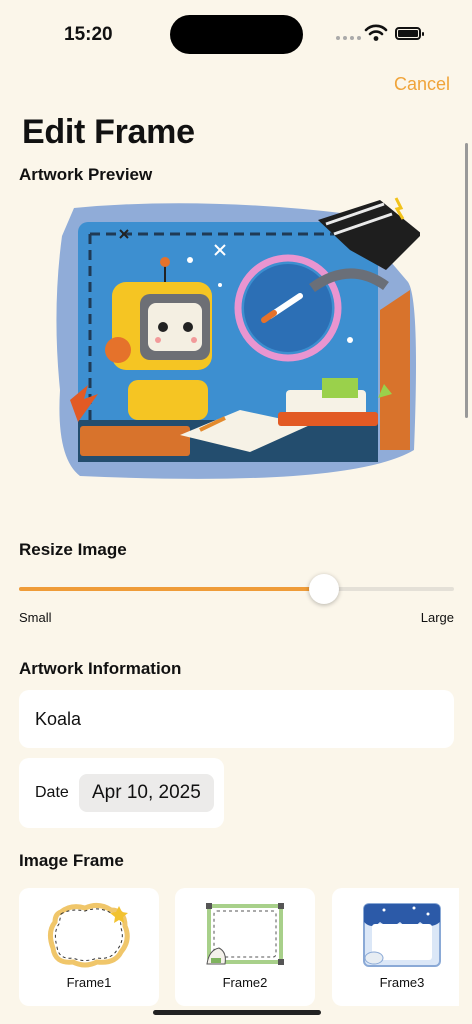  What do you see at coordinates (52, 792) in the screenshot?
I see `date-label: Date` at bounding box center [52, 792].